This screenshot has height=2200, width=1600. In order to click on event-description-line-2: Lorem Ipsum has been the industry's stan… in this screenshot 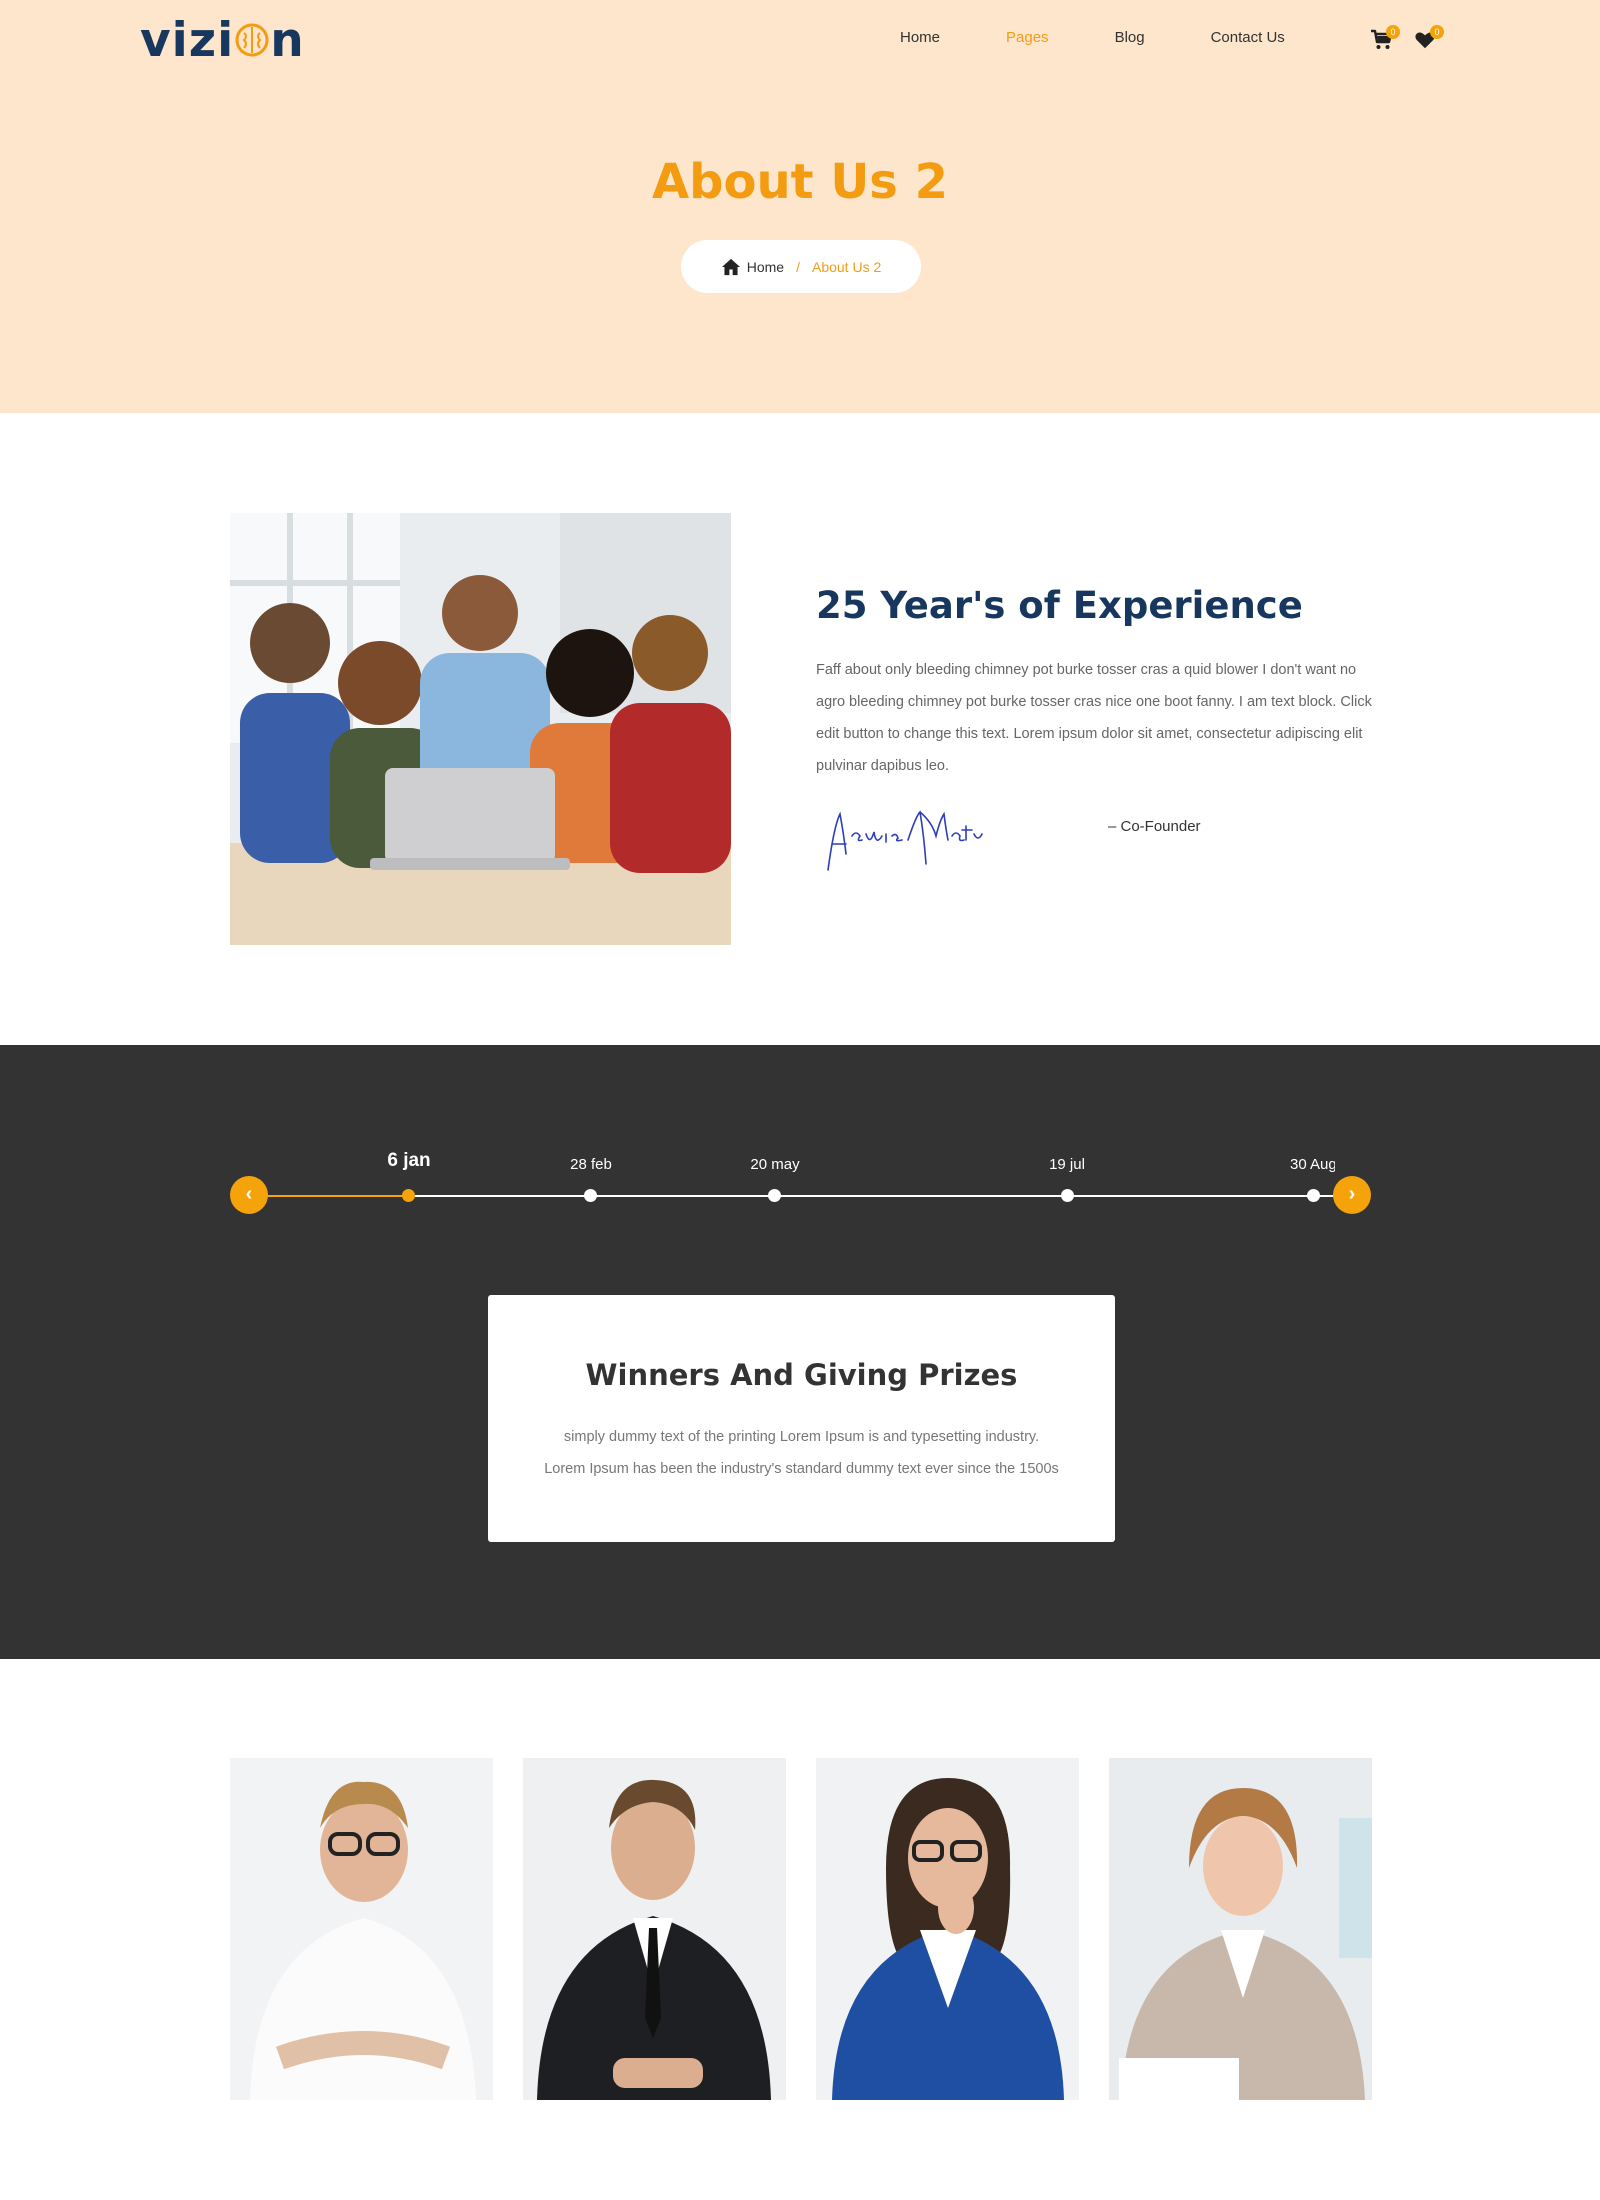, I will do `click(801, 1469)`.